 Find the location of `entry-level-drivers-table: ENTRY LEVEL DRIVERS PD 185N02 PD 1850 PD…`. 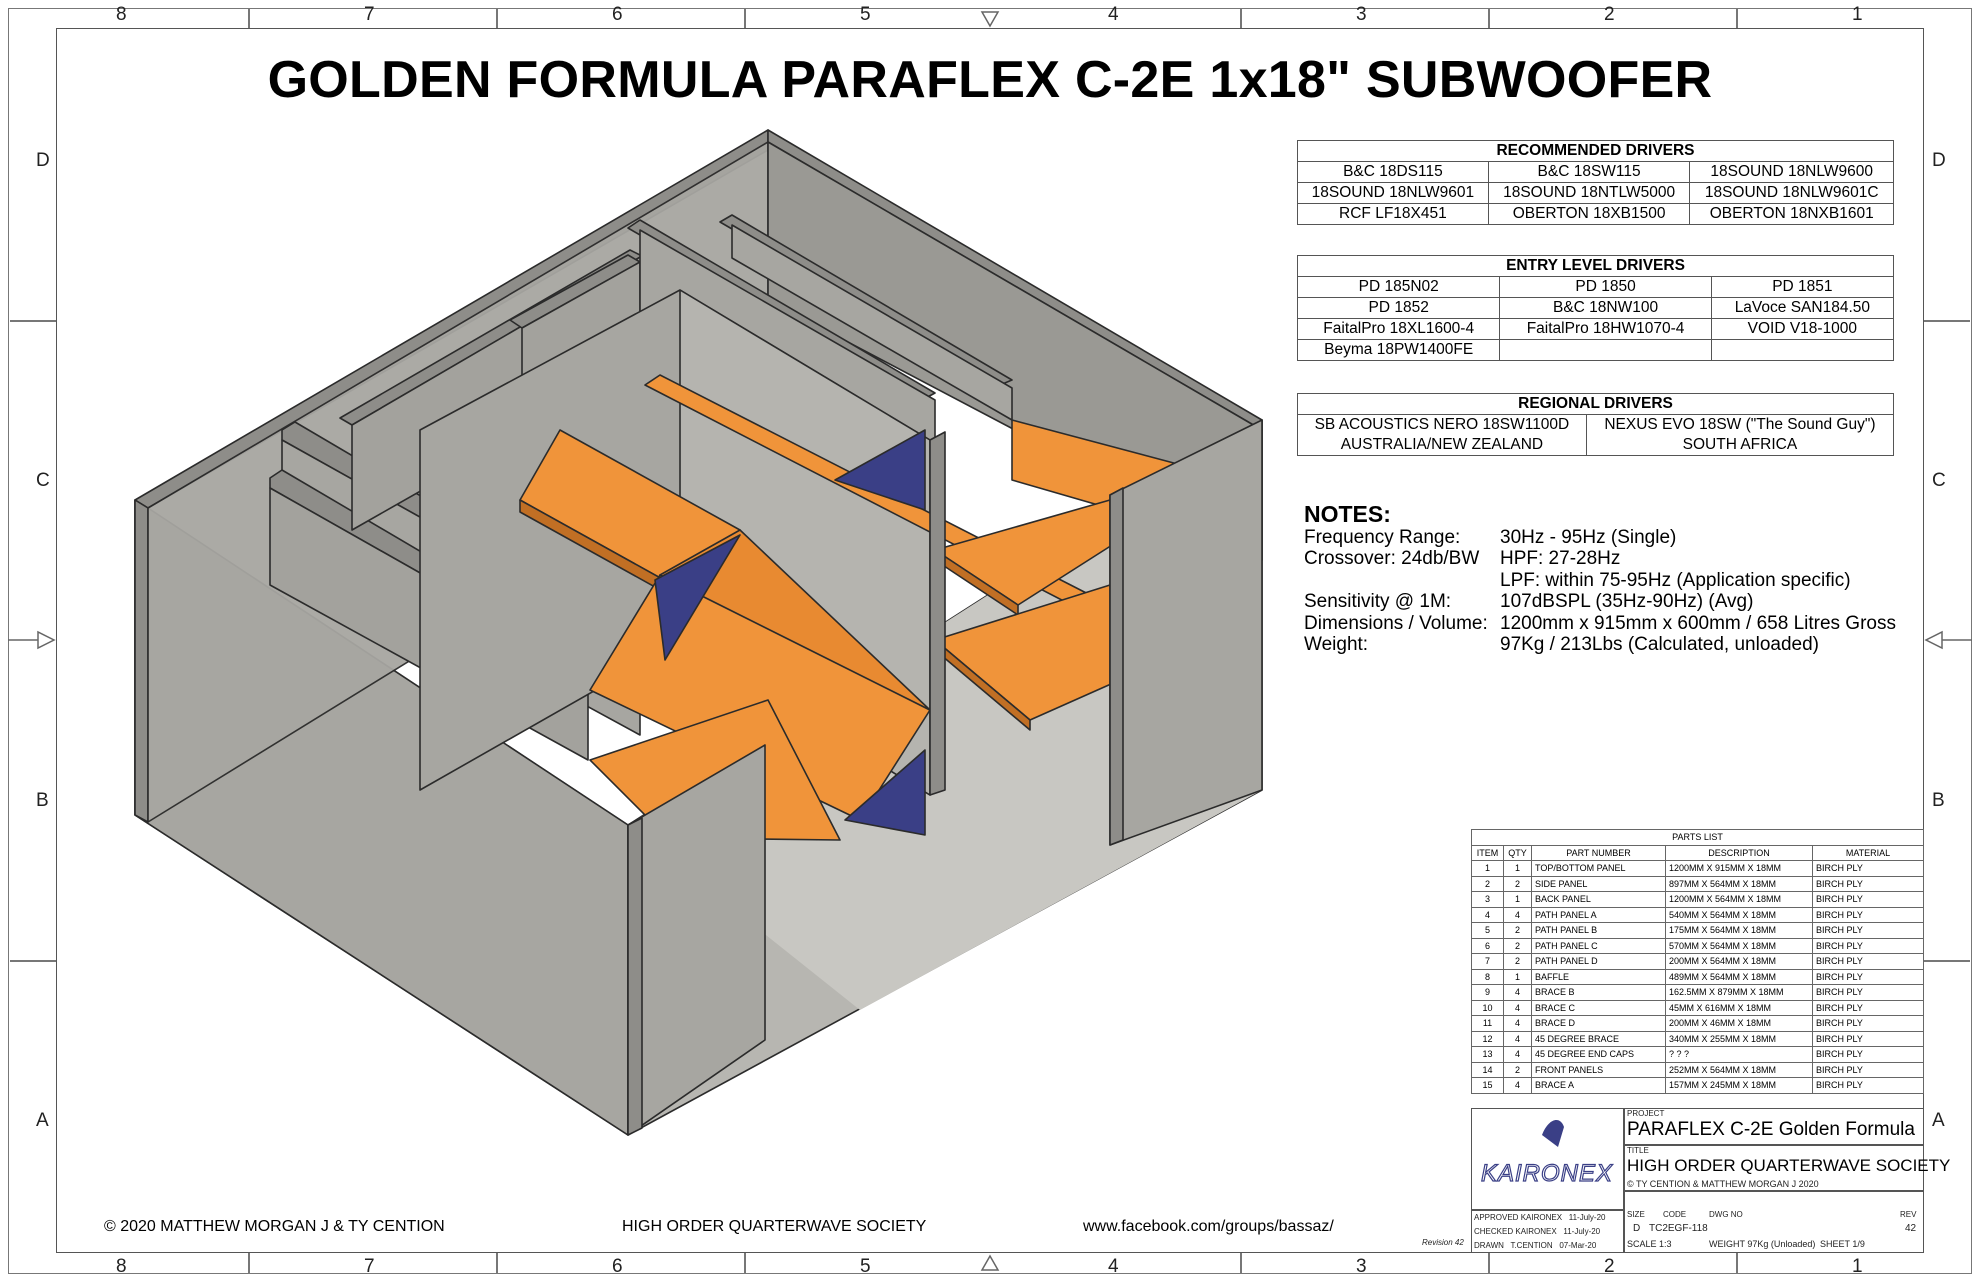

entry-level-drivers-table: ENTRY LEVEL DRIVERS PD 185N02 PD 1850 PD… is located at coordinates (1595, 308).